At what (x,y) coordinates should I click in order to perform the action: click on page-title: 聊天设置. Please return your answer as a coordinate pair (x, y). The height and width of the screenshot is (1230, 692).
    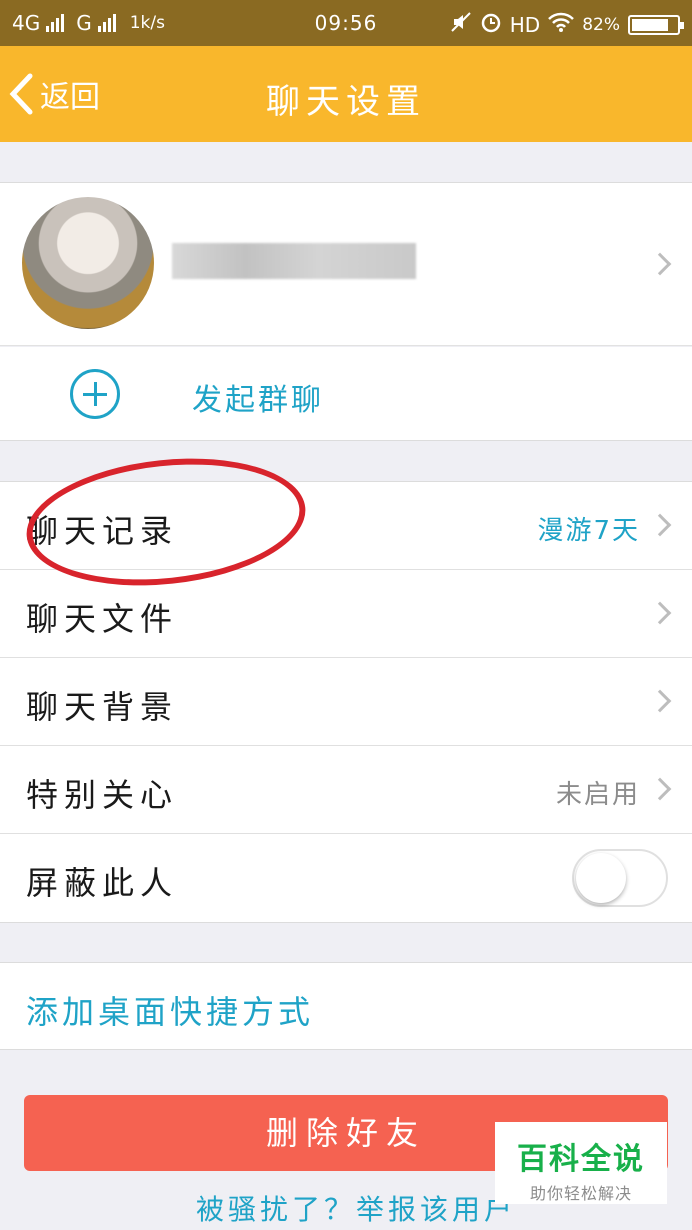
    Looking at the image, I should click on (346, 102).